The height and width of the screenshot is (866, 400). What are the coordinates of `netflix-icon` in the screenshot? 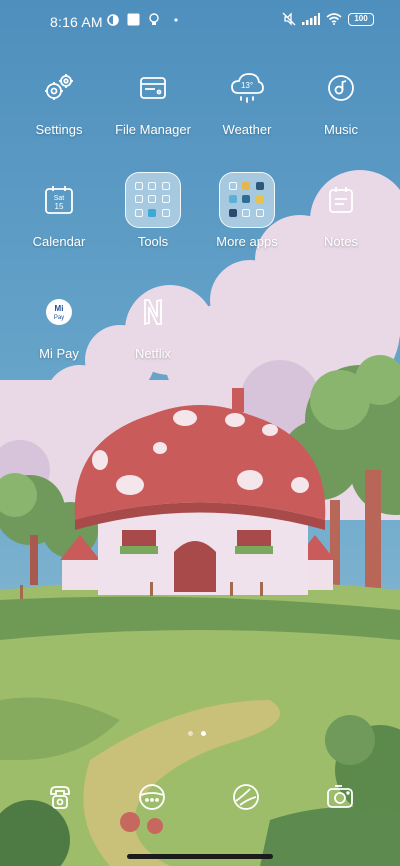 It's located at (153, 312).